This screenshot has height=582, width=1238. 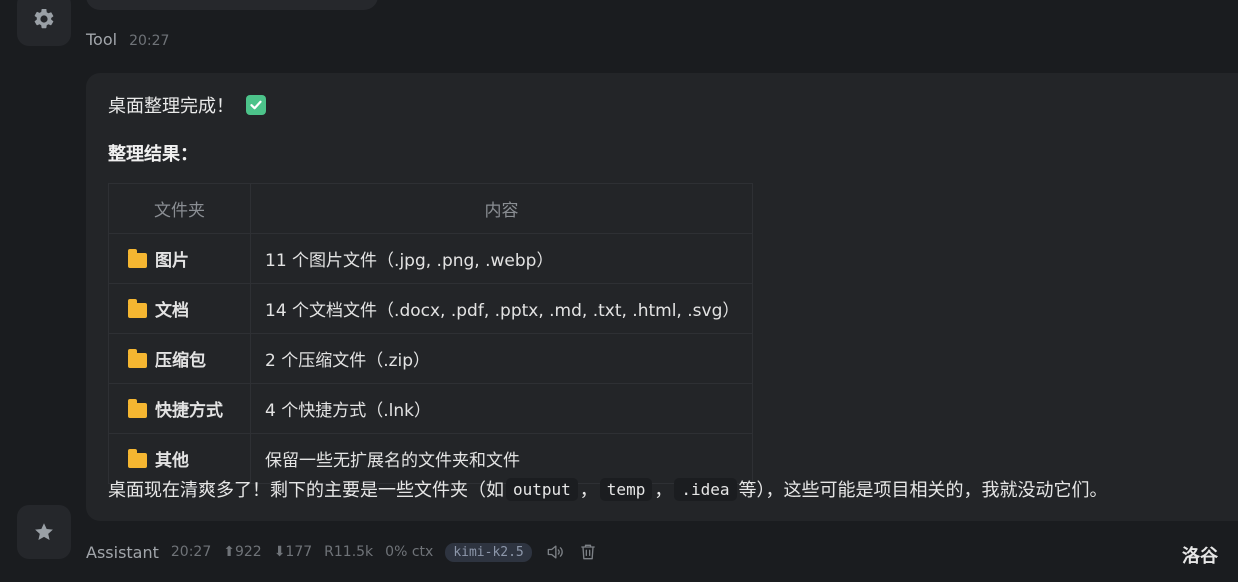 What do you see at coordinates (180, 361) in the screenshot?
I see `folder-name: 压缩包` at bounding box center [180, 361].